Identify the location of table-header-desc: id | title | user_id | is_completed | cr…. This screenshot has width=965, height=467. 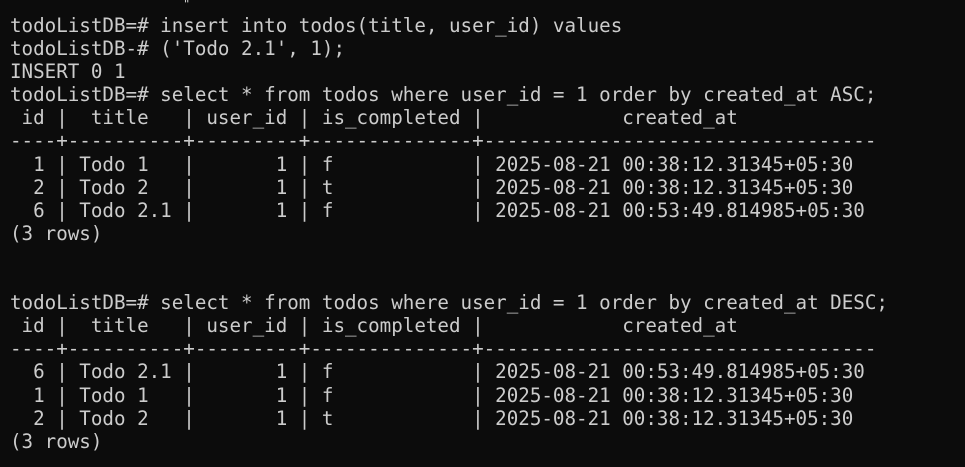
(374, 326).